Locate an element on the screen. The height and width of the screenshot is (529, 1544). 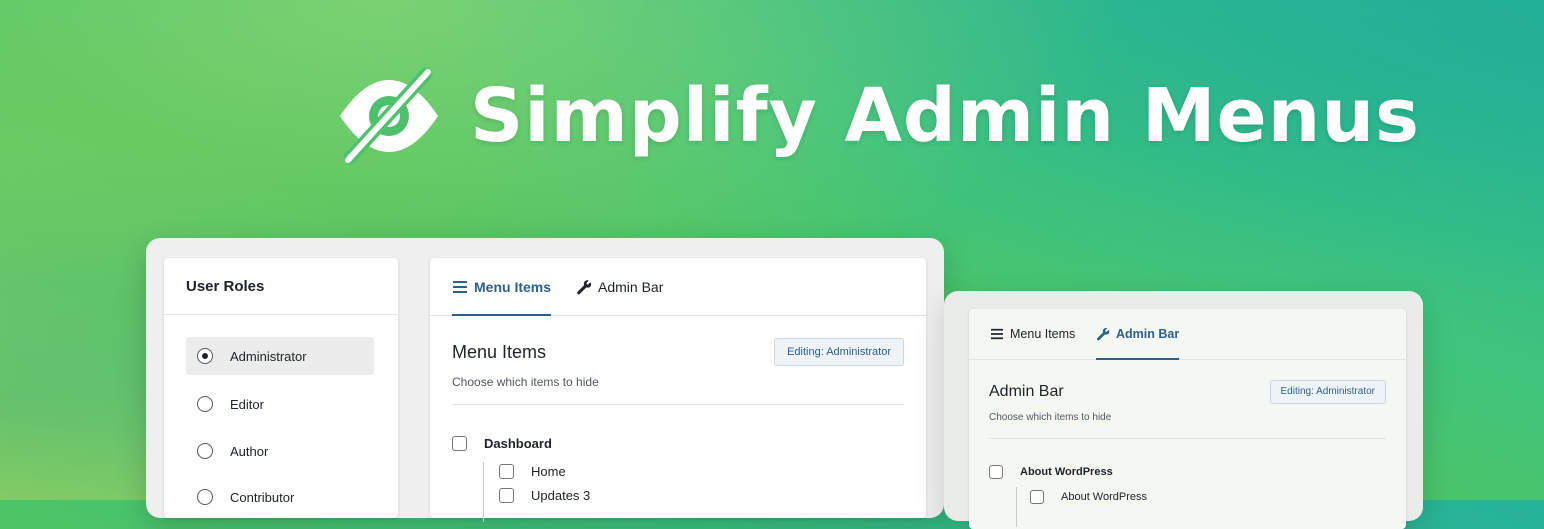
admin-bar-item-about: About WordPress is located at coordinates (1051, 472).